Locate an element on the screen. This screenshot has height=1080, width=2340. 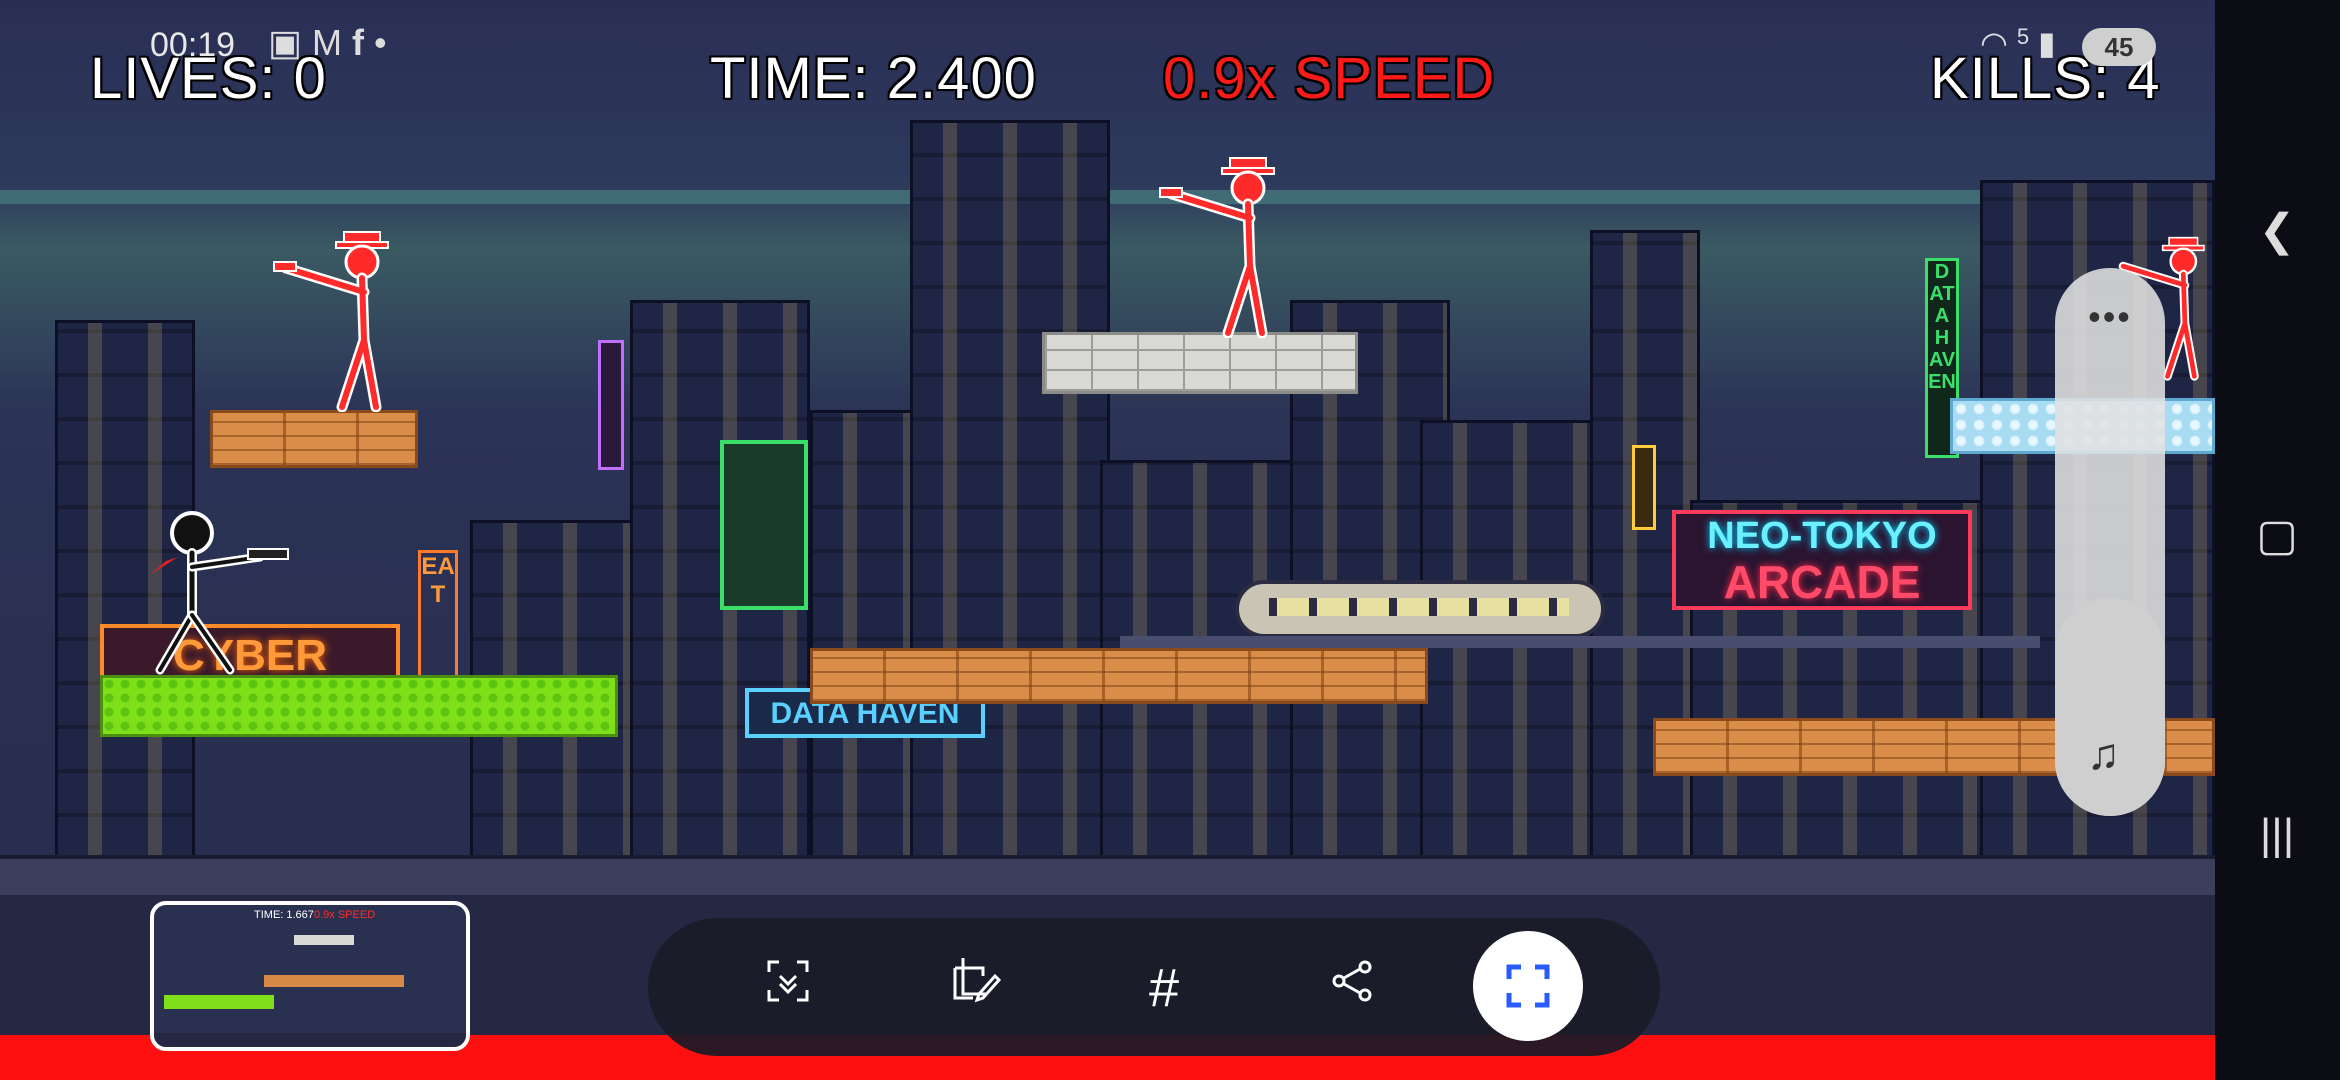
battery-level: 45 is located at coordinates (2119, 47).